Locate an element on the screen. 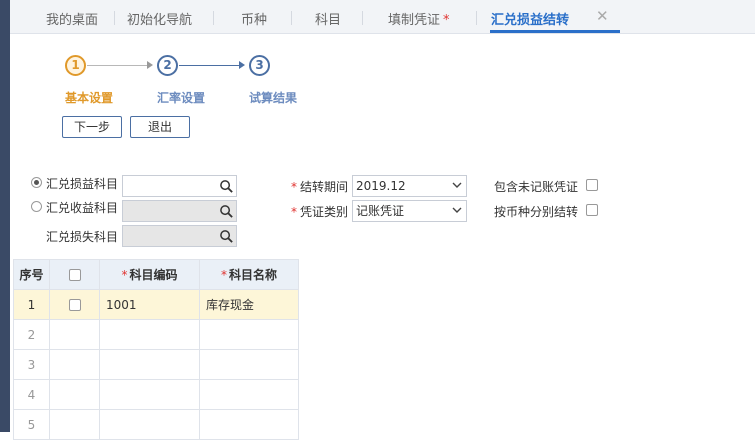 The width and height of the screenshot is (755, 440). left-nav-strip is located at coordinates (5, 216).